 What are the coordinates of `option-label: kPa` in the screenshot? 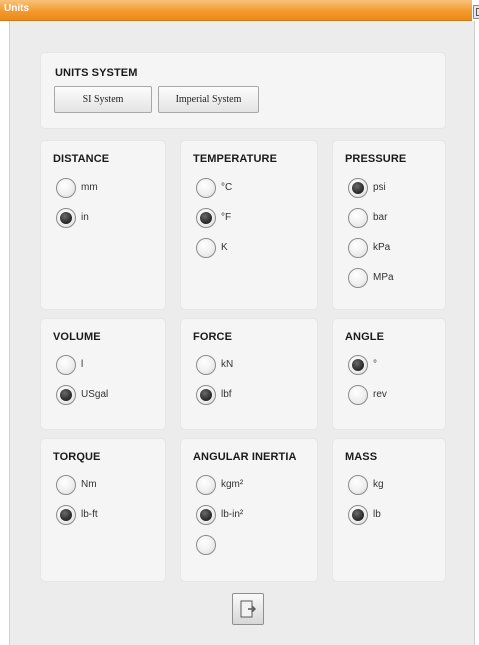 It's located at (382, 247).